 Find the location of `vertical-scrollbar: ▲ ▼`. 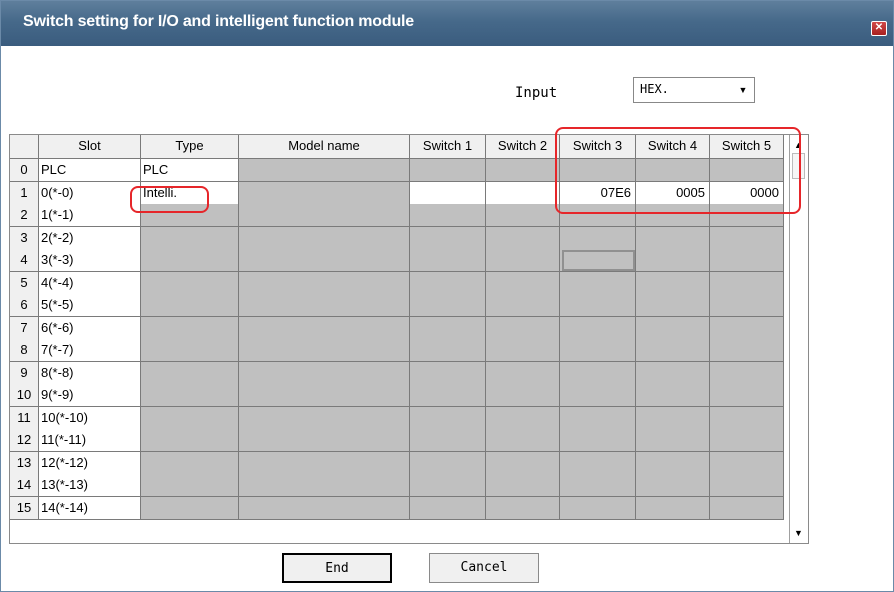

vertical-scrollbar: ▲ ▼ is located at coordinates (798, 339).